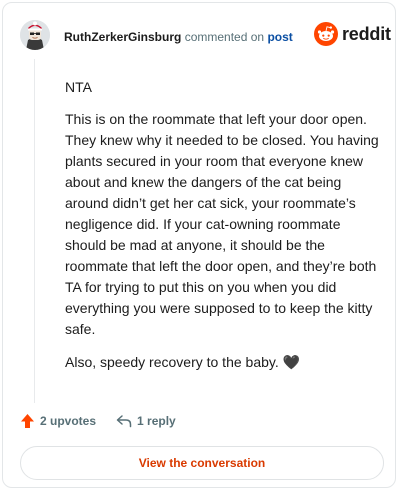 The image size is (400, 492). I want to click on reddit-wordmark: reddit, so click(366, 33).